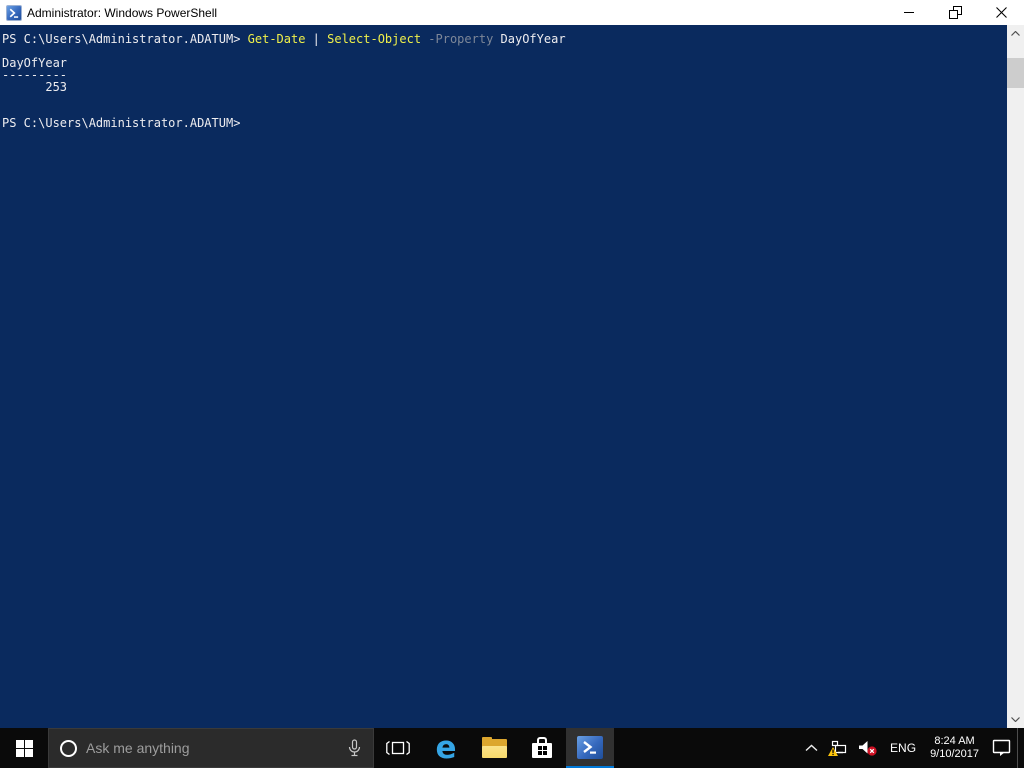  What do you see at coordinates (529, 39) in the screenshot?
I see `argument-dayofyear: DayOfYear` at bounding box center [529, 39].